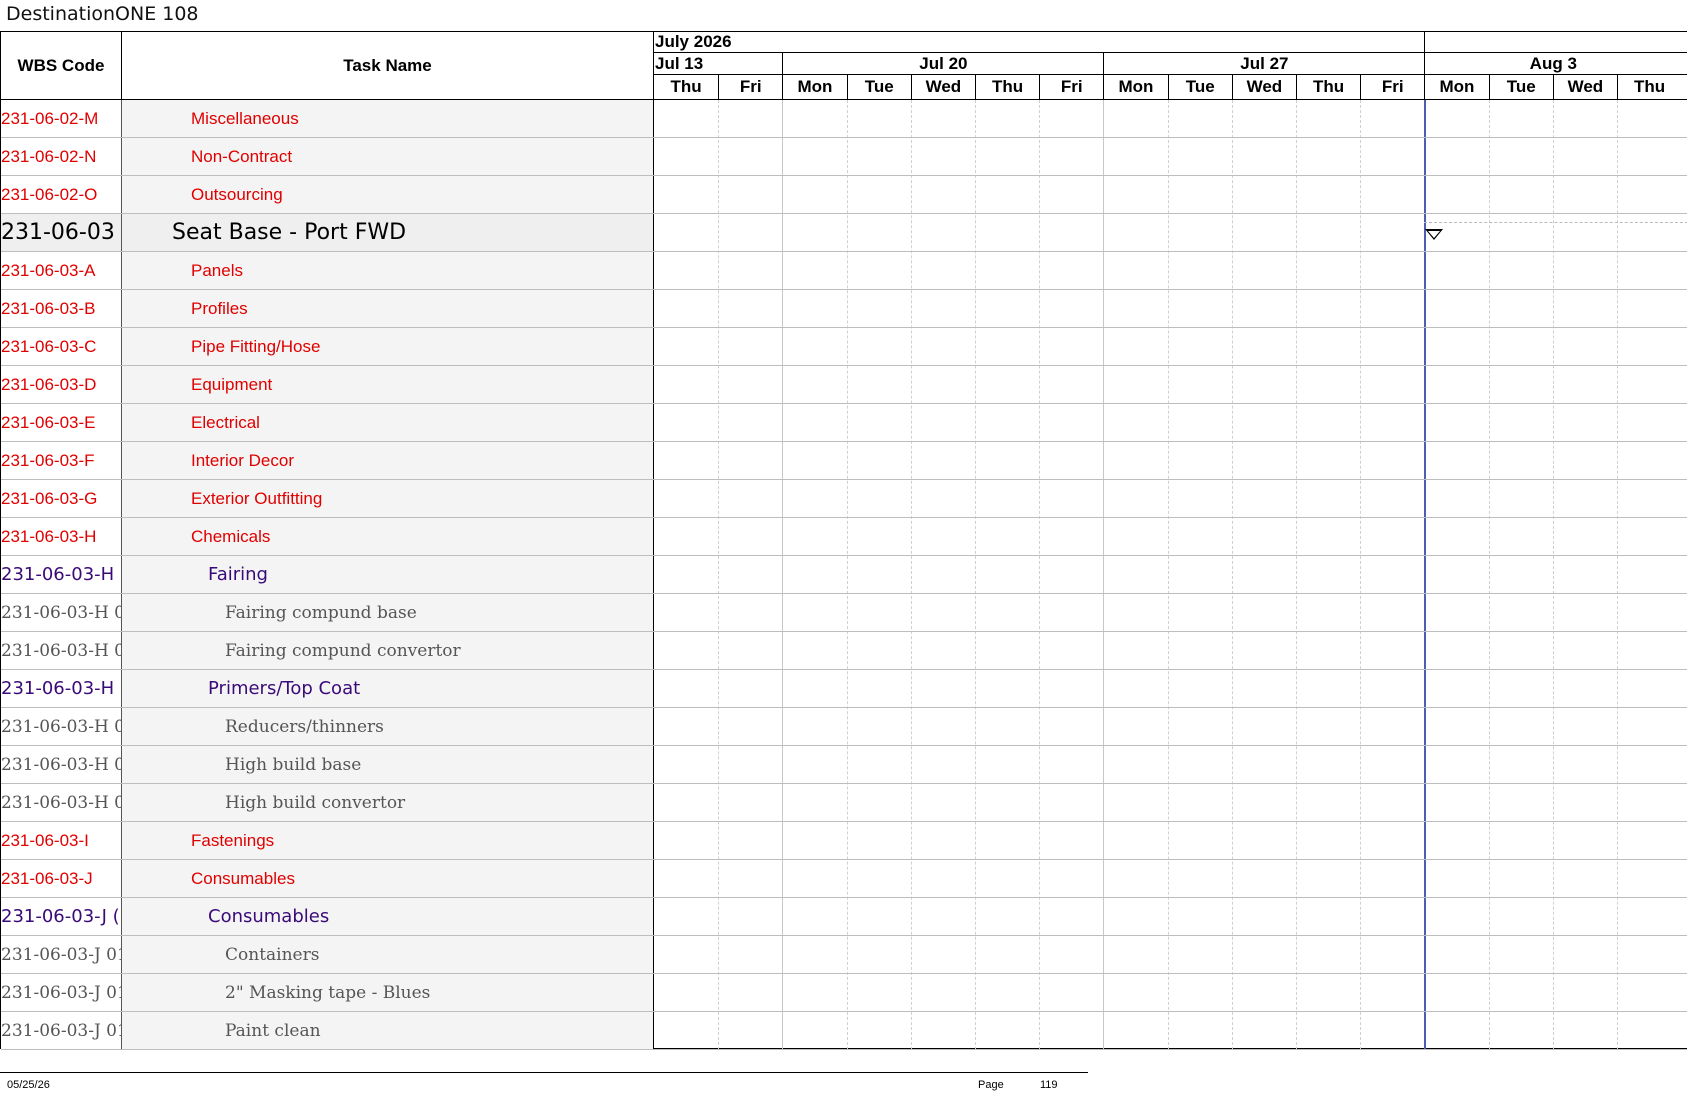  I want to click on wbs-code-cell: 231-06-03-A, so click(61, 270).